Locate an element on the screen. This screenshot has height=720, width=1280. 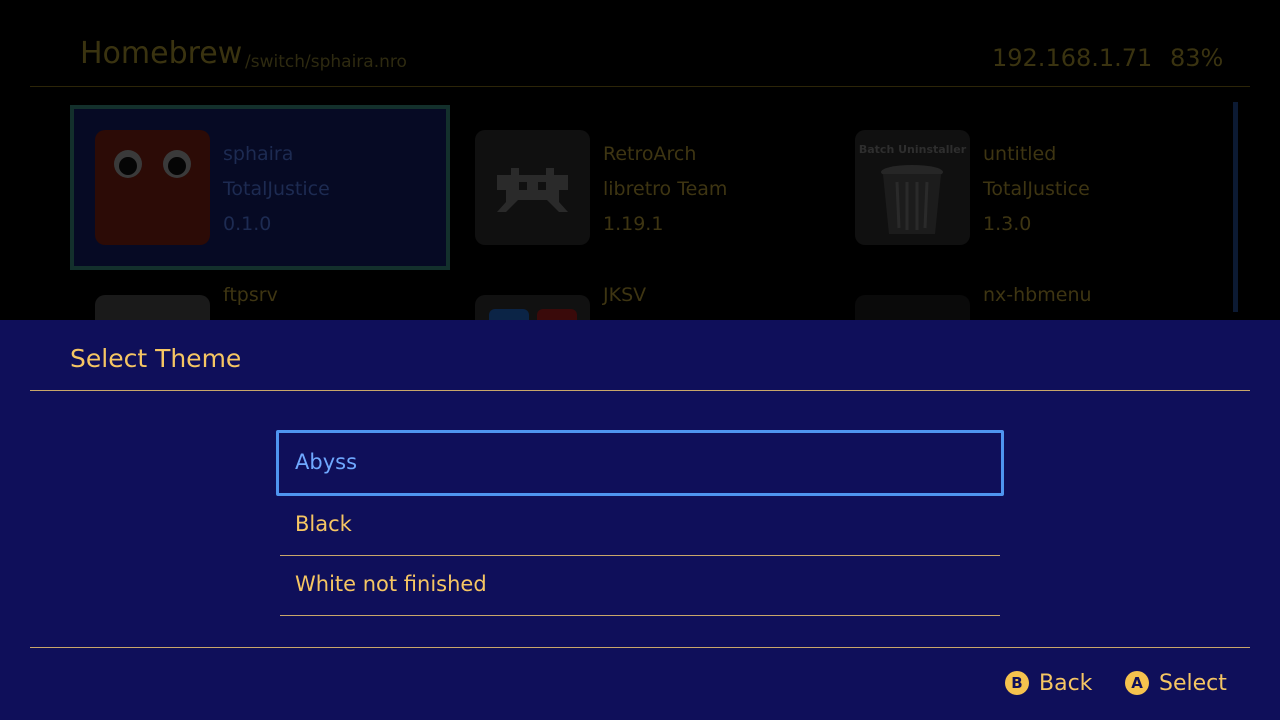
dialog-title: Select Theme is located at coordinates (156, 358).